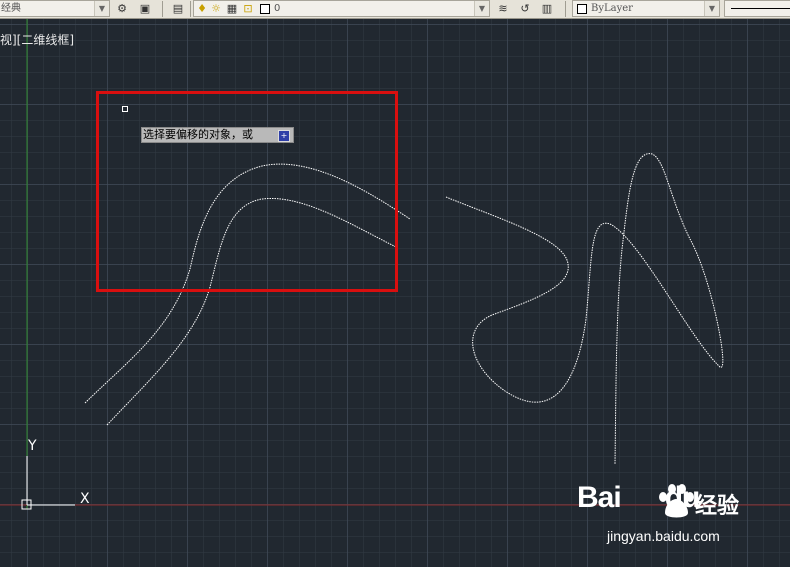 The image size is (790, 567). Describe the element at coordinates (341, 8) in the screenshot. I see `layer-dropdown: ♦ ☼ ▦ ⊡ 0 ▼` at that location.